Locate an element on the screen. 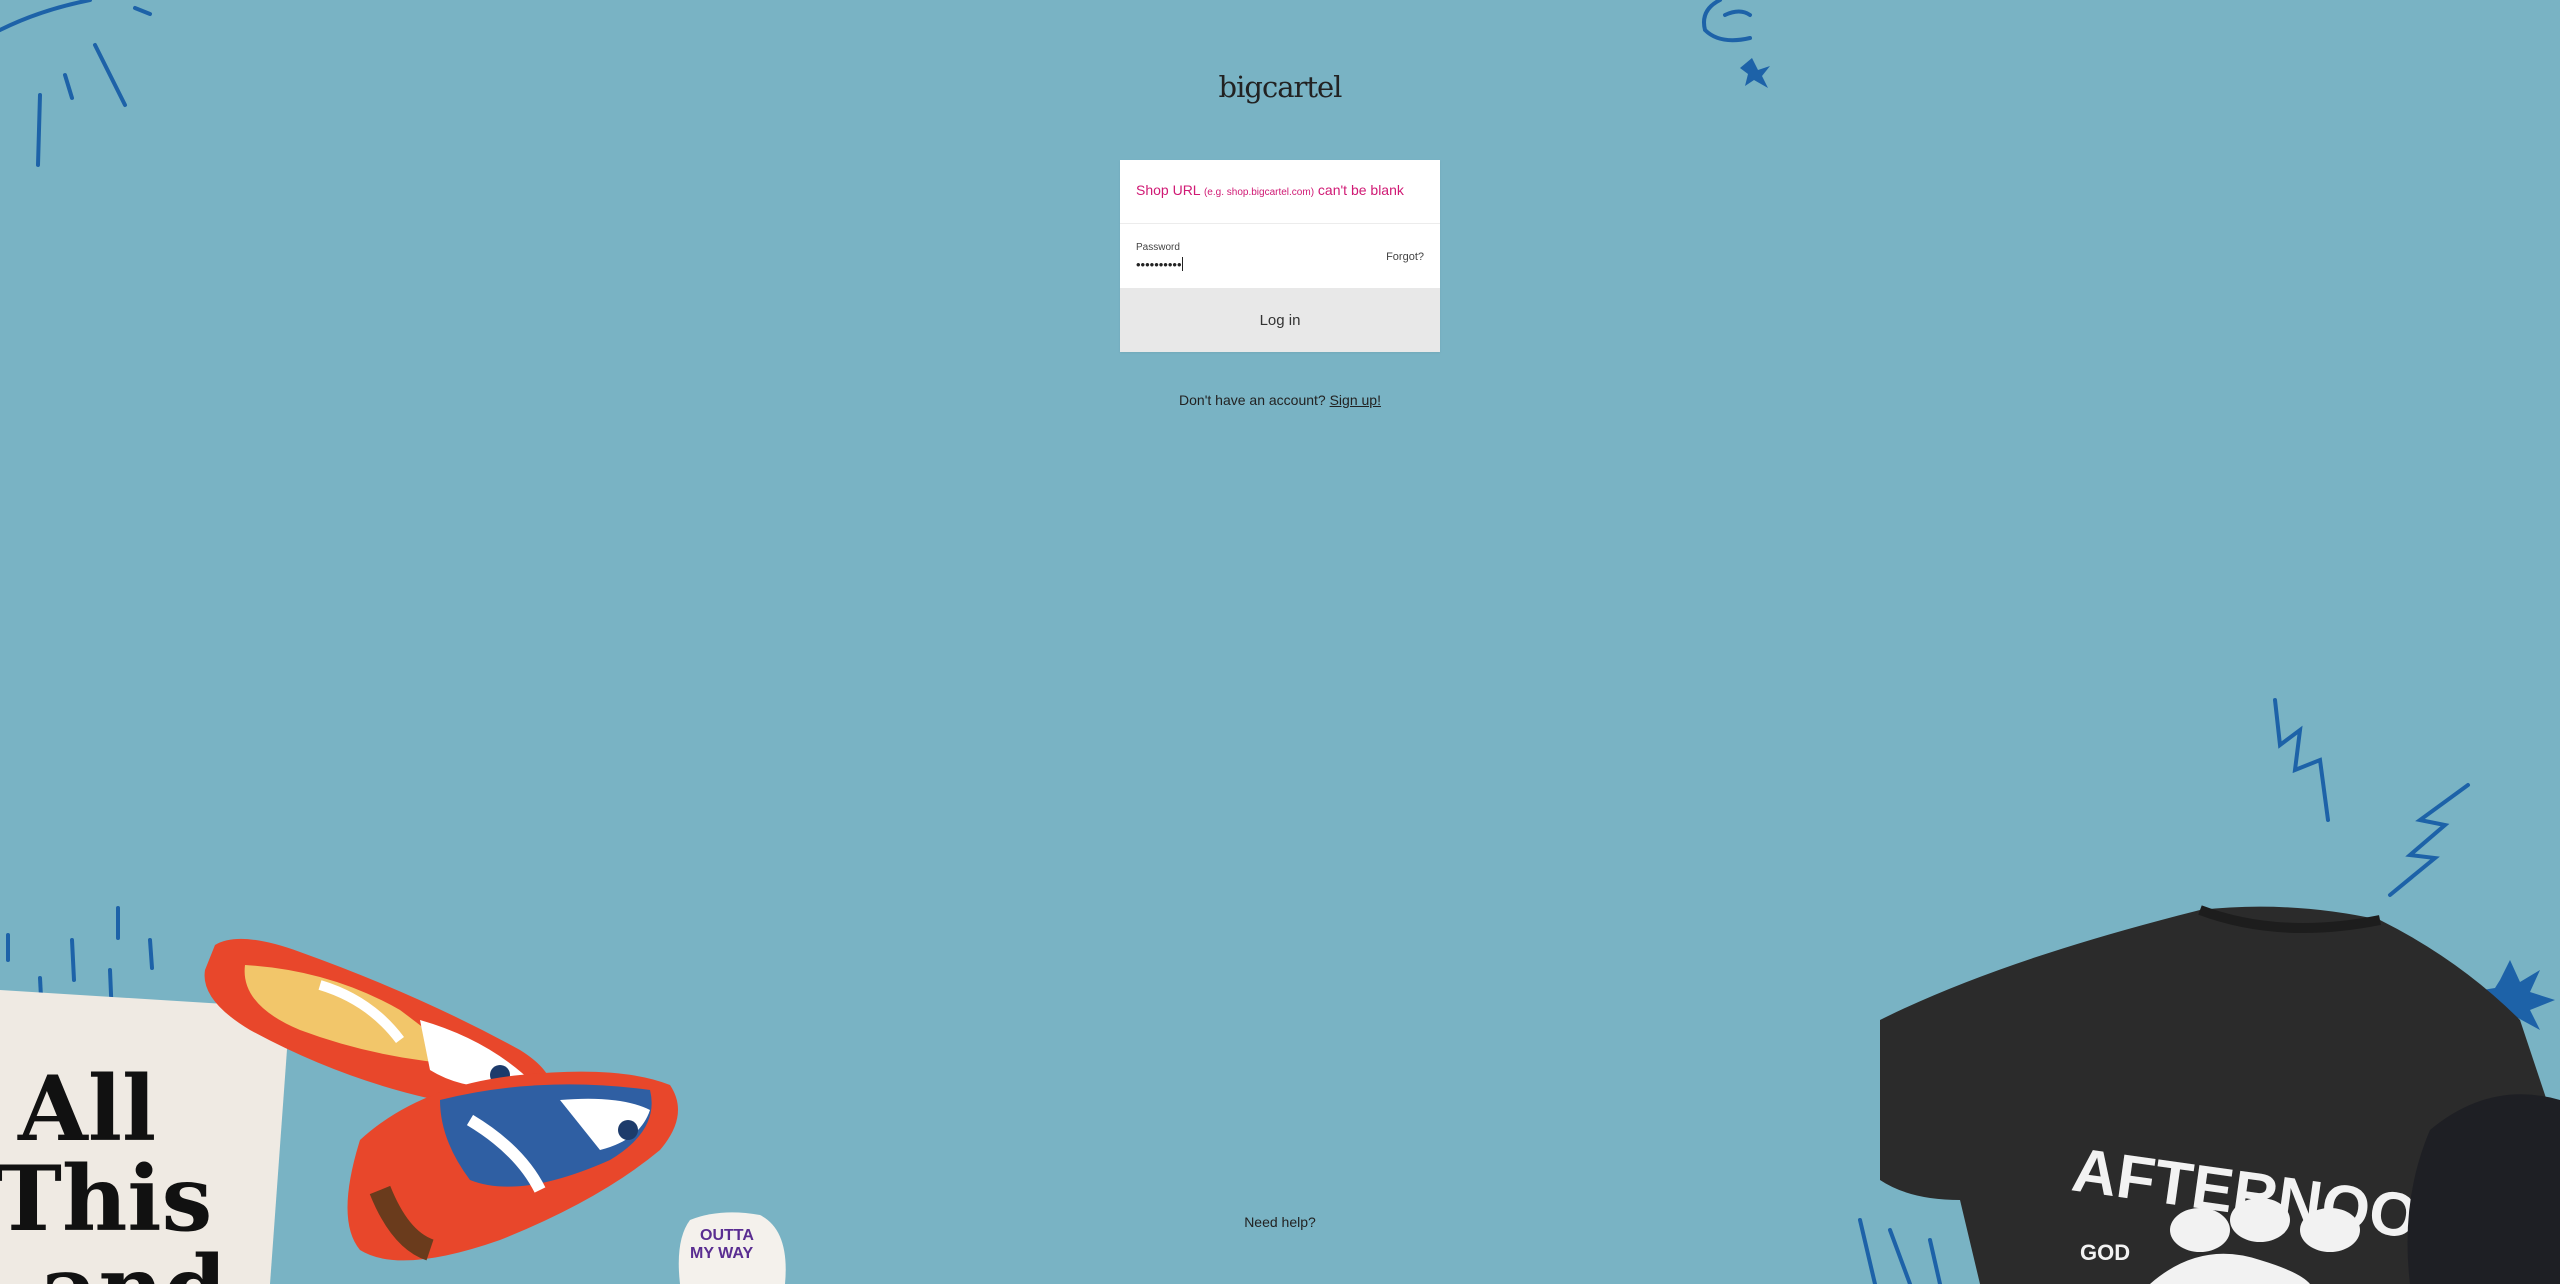 The width and height of the screenshot is (2560, 1284). bottom-left-artwork: All This and OUTTA MY WAY is located at coordinates (393, 1095).